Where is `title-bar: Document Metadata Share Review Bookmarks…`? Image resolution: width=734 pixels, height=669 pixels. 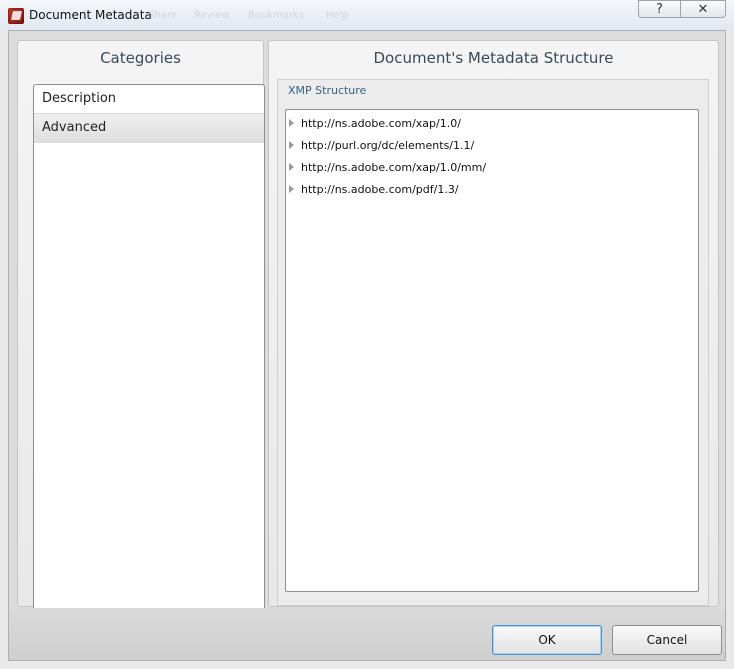
title-bar: Document Metadata Share Review Bookmarks… is located at coordinates (367, 15).